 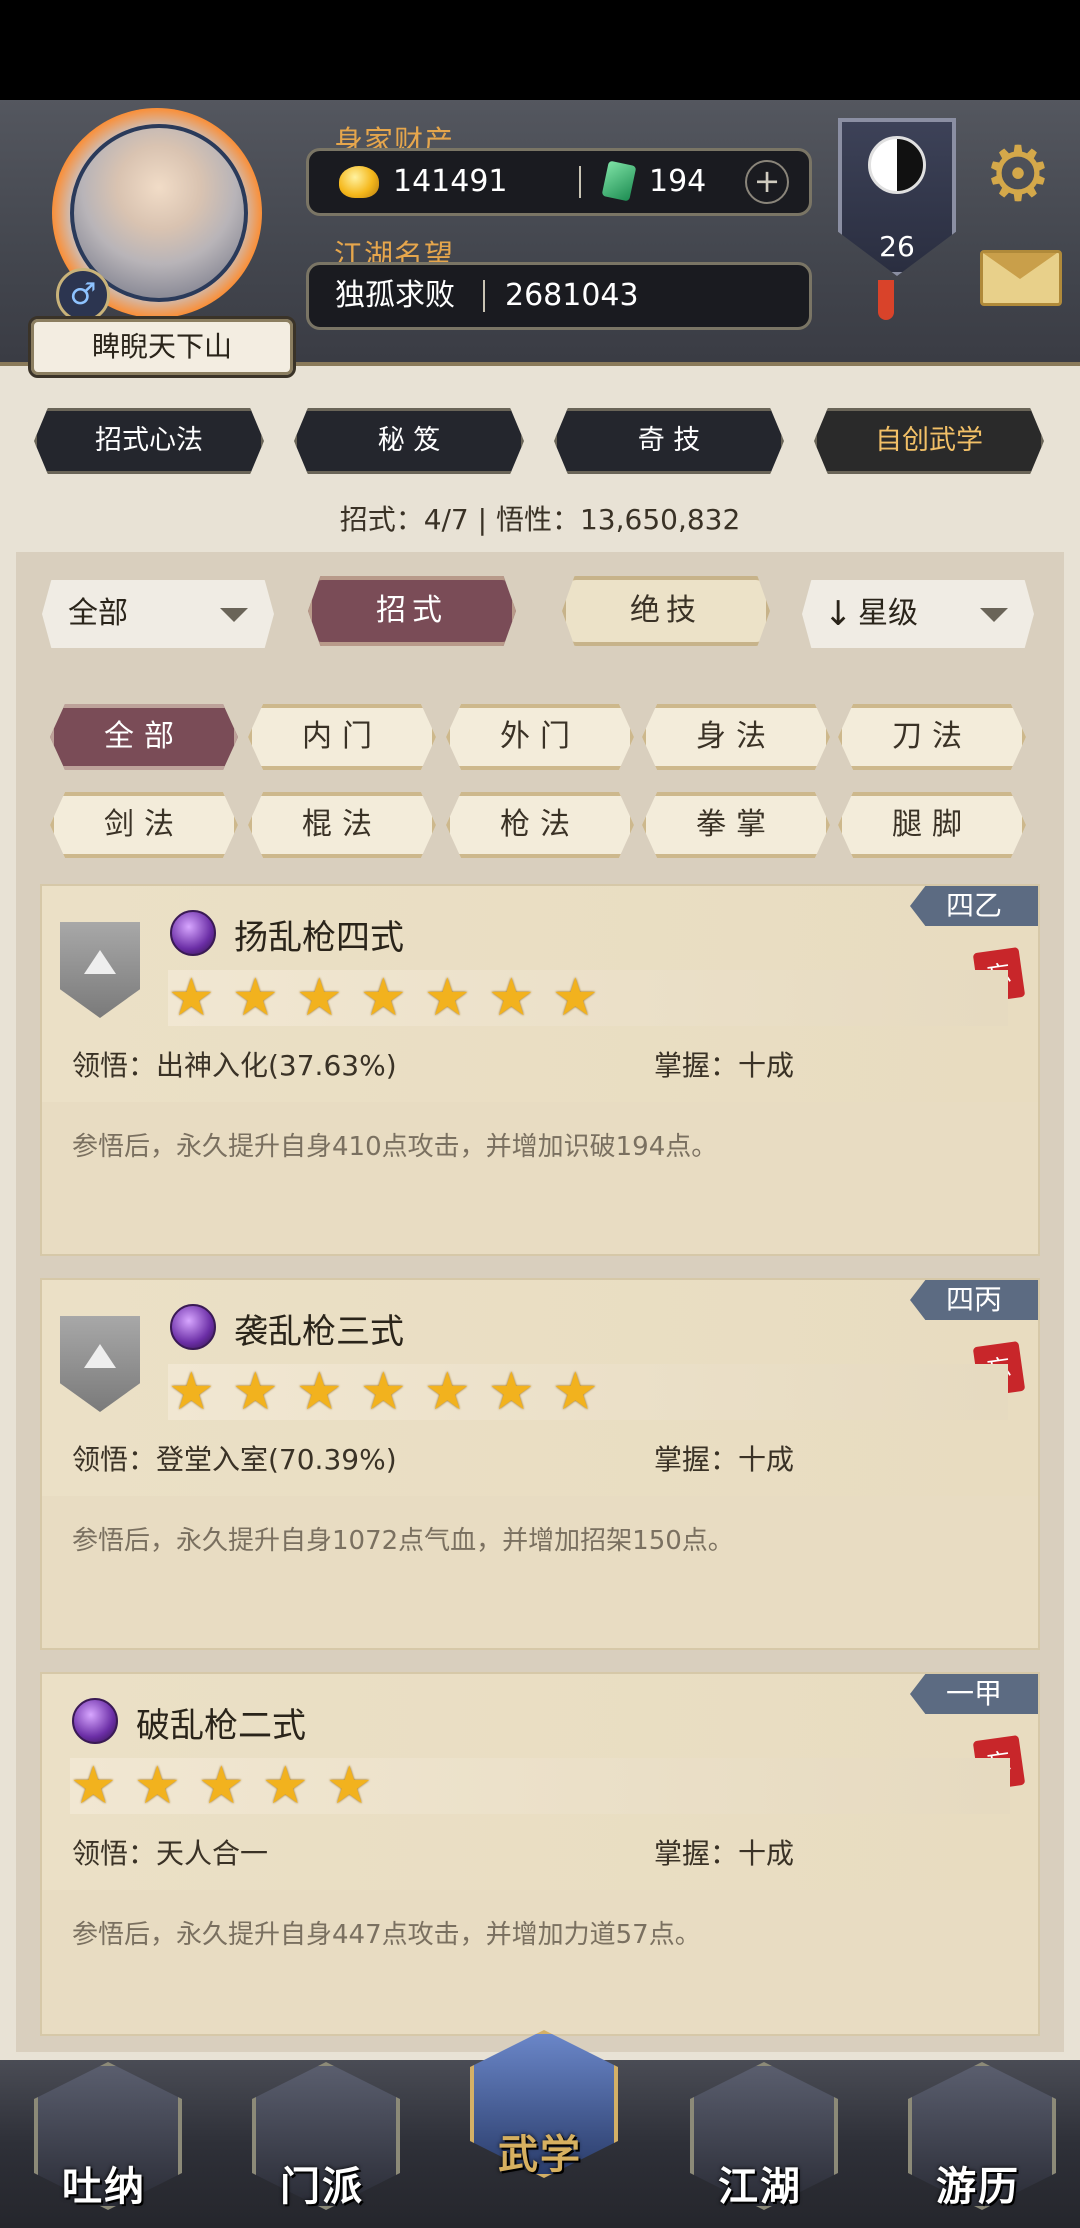 What do you see at coordinates (838, 614) in the screenshot?
I see `sort-arrow-icon: ↓` at bounding box center [838, 614].